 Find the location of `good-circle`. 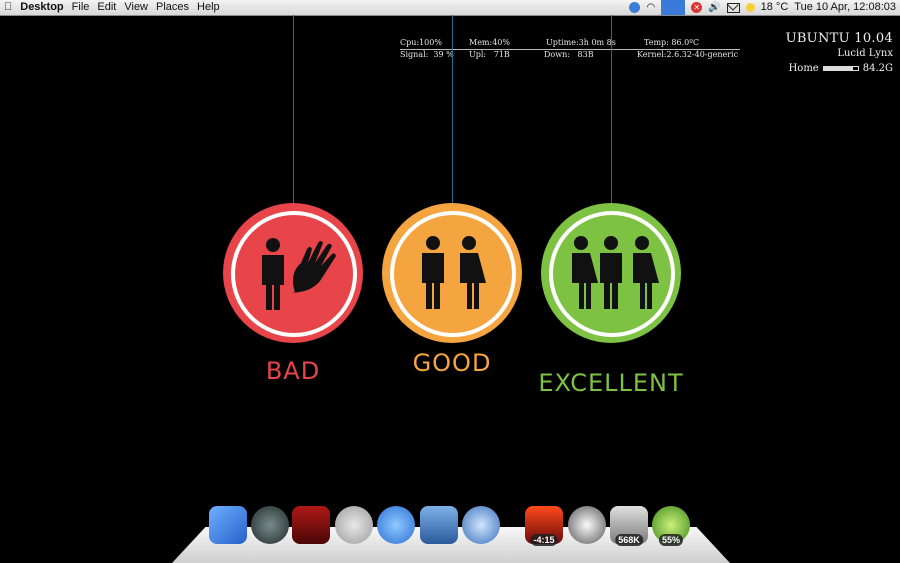

good-circle is located at coordinates (452, 273).